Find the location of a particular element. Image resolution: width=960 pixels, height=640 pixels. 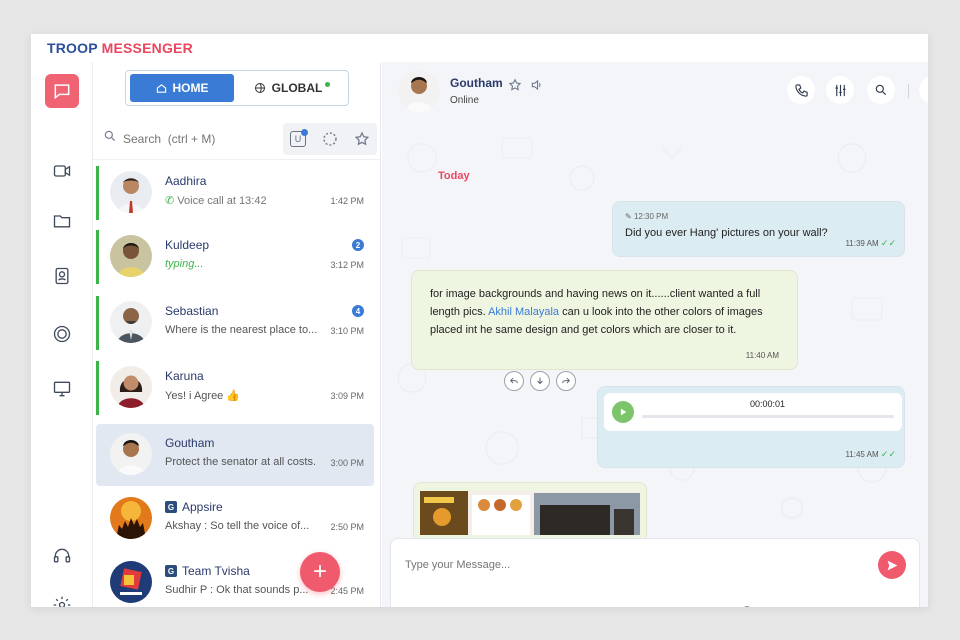

attach-button is located at coordinates (421, 605).